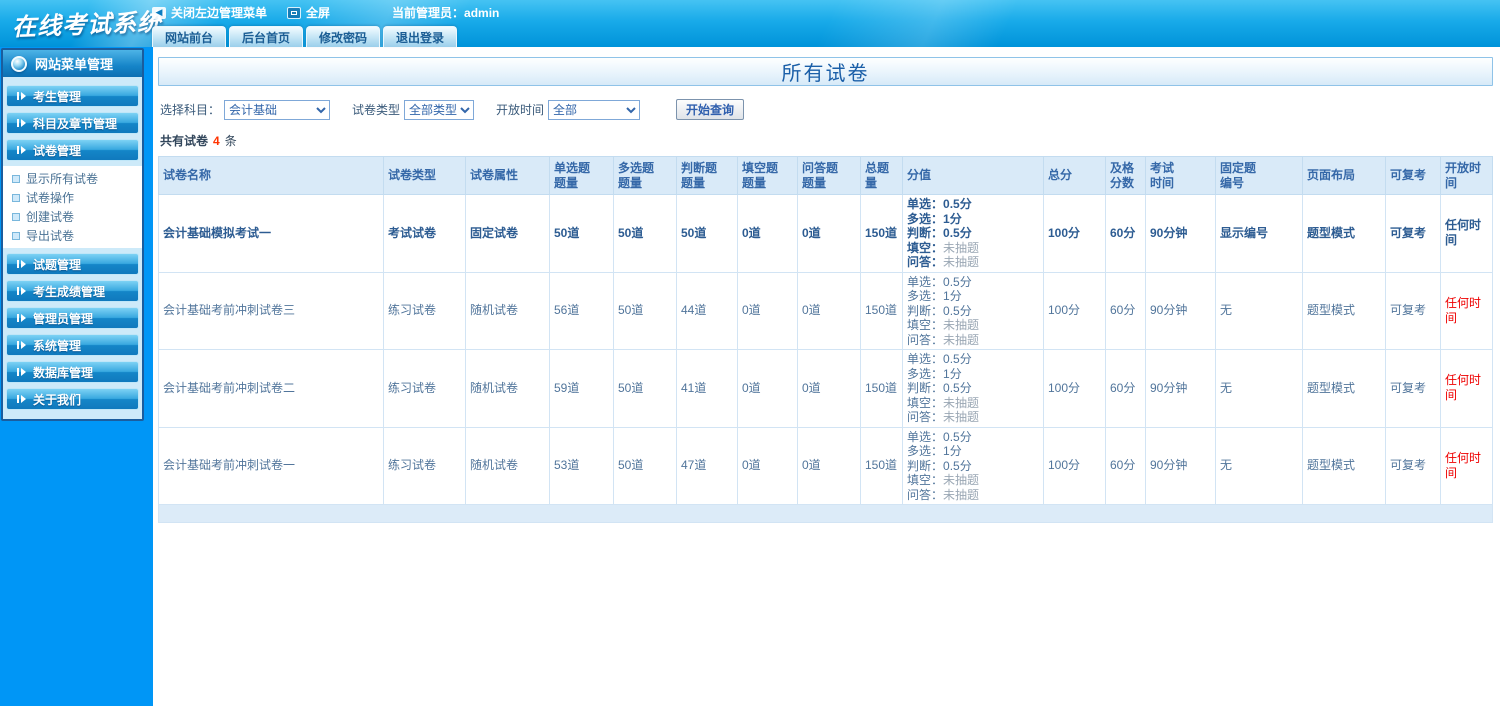 The image size is (1500, 706). I want to click on sidebar-item-0: 考生管理, so click(72, 96).